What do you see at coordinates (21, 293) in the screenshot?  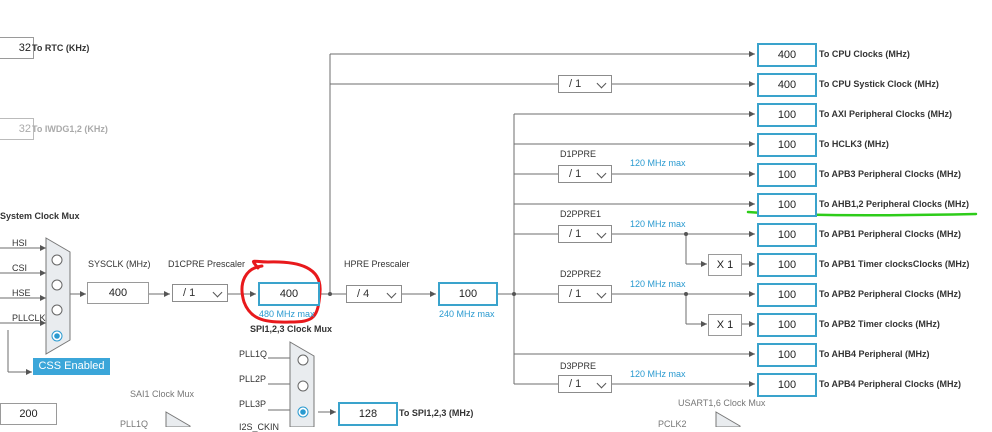 I see `mux-input-hse: HSE` at bounding box center [21, 293].